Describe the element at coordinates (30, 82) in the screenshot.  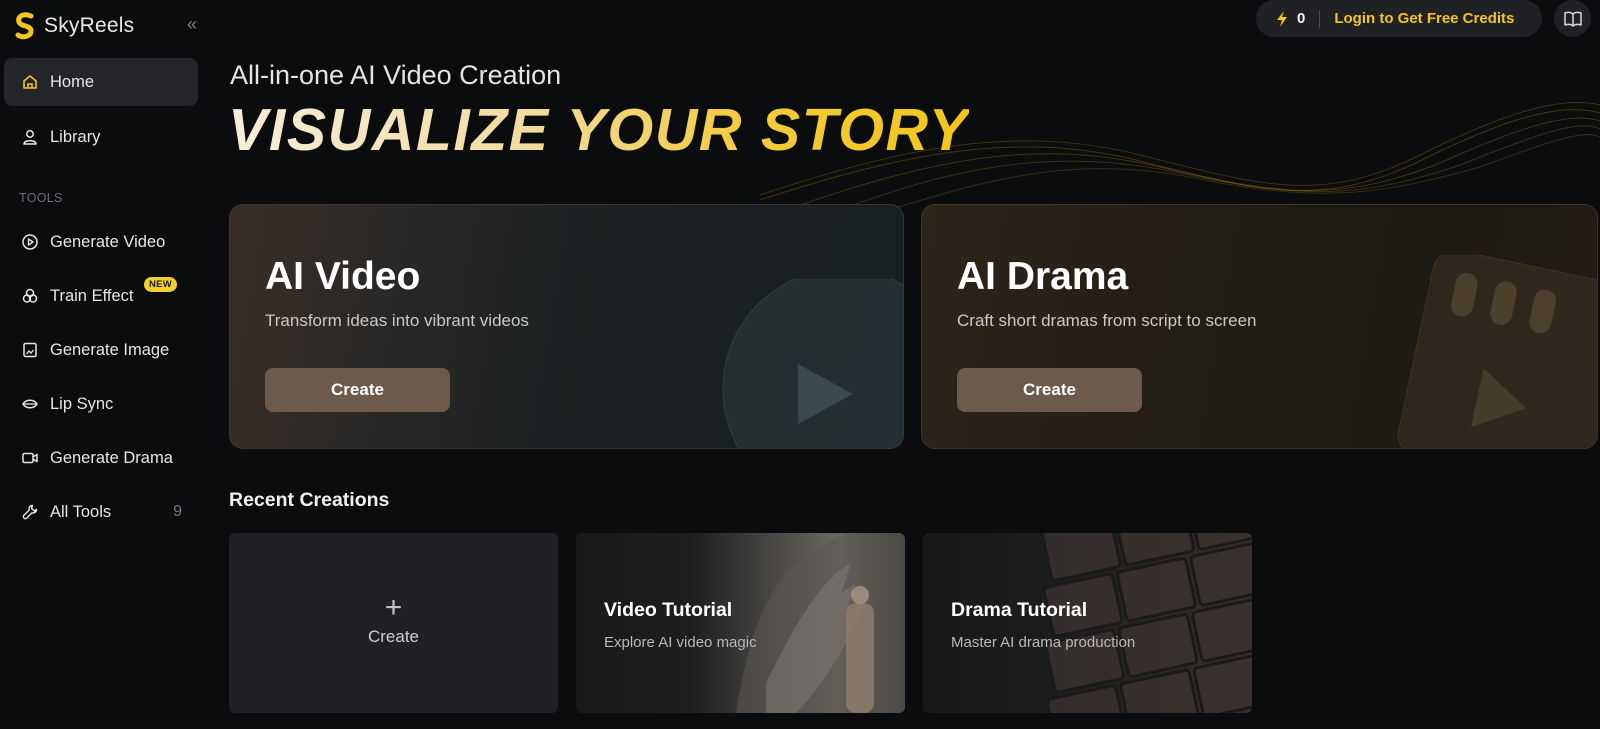
I see `home-icon` at that location.